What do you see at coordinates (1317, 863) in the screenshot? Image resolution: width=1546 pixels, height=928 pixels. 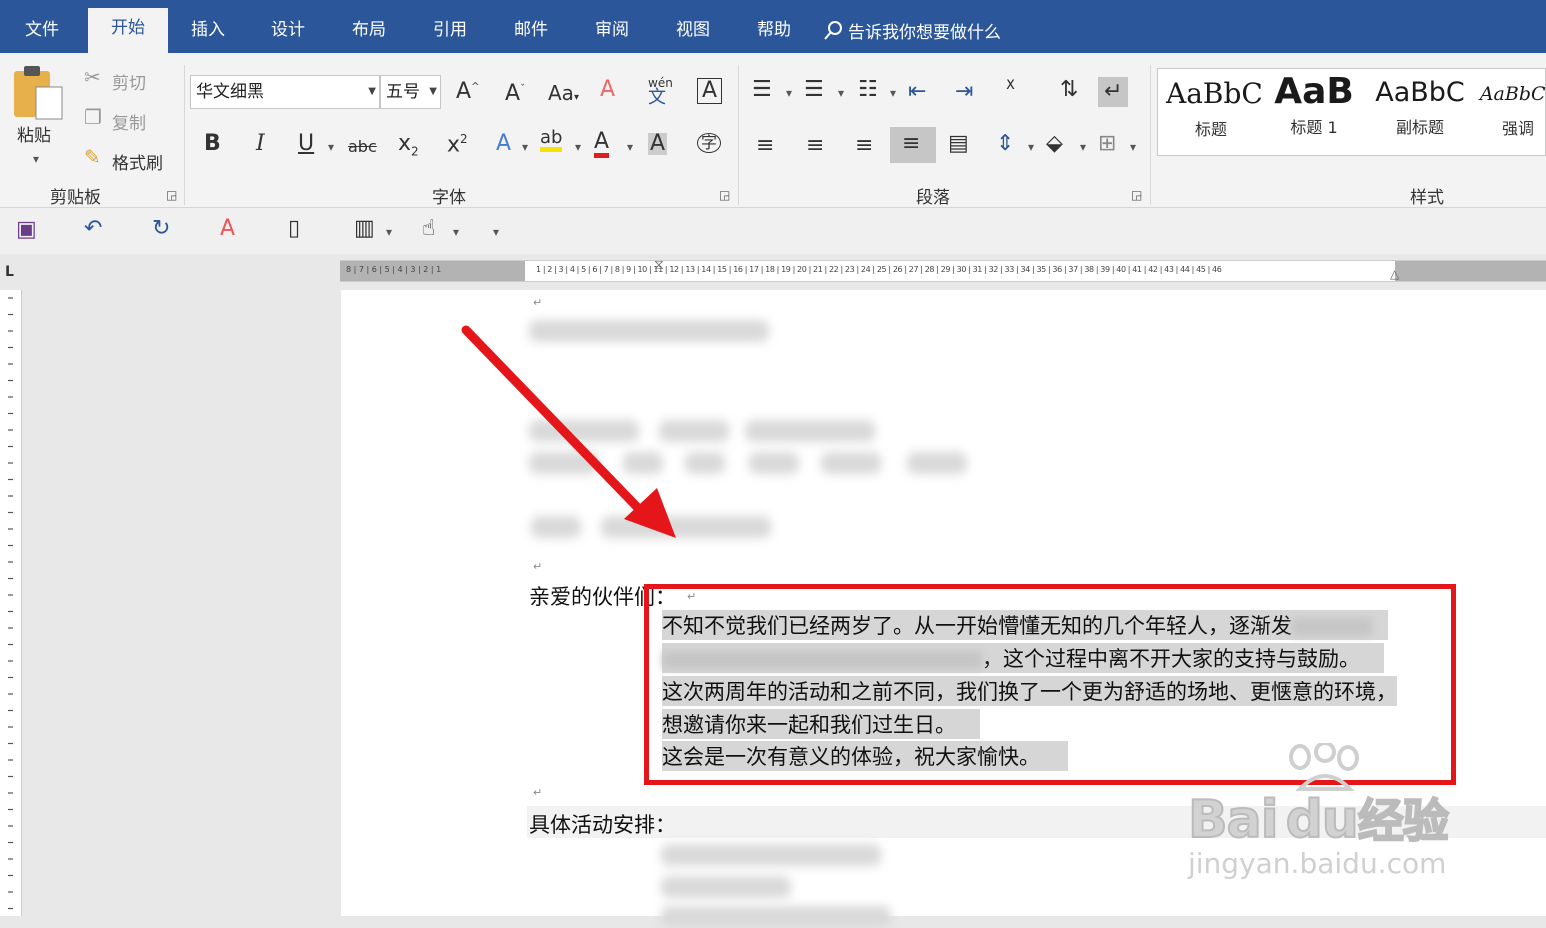 I see `watermark-url: jingyan.baidu.com` at bounding box center [1317, 863].